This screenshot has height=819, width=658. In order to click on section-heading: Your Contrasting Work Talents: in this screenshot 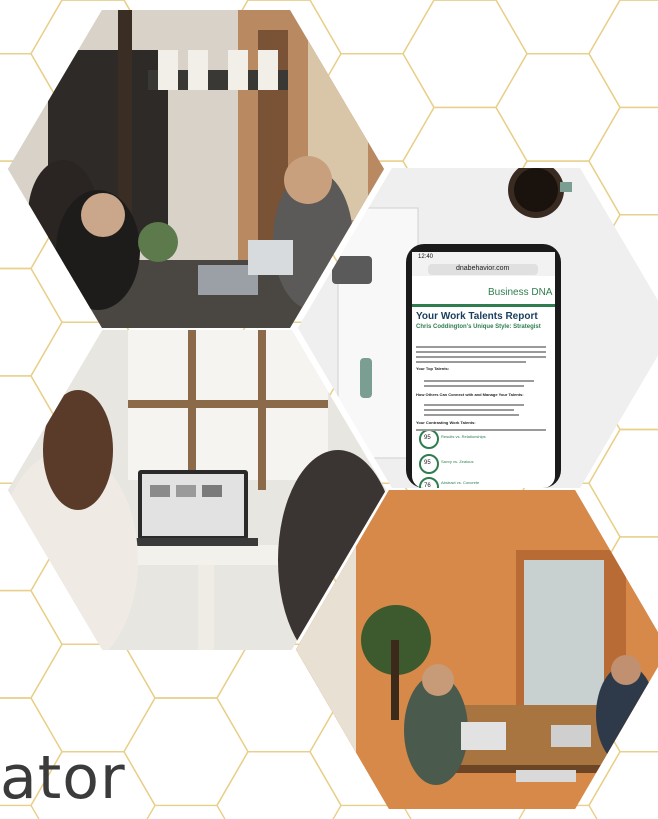, I will do `click(446, 422)`.